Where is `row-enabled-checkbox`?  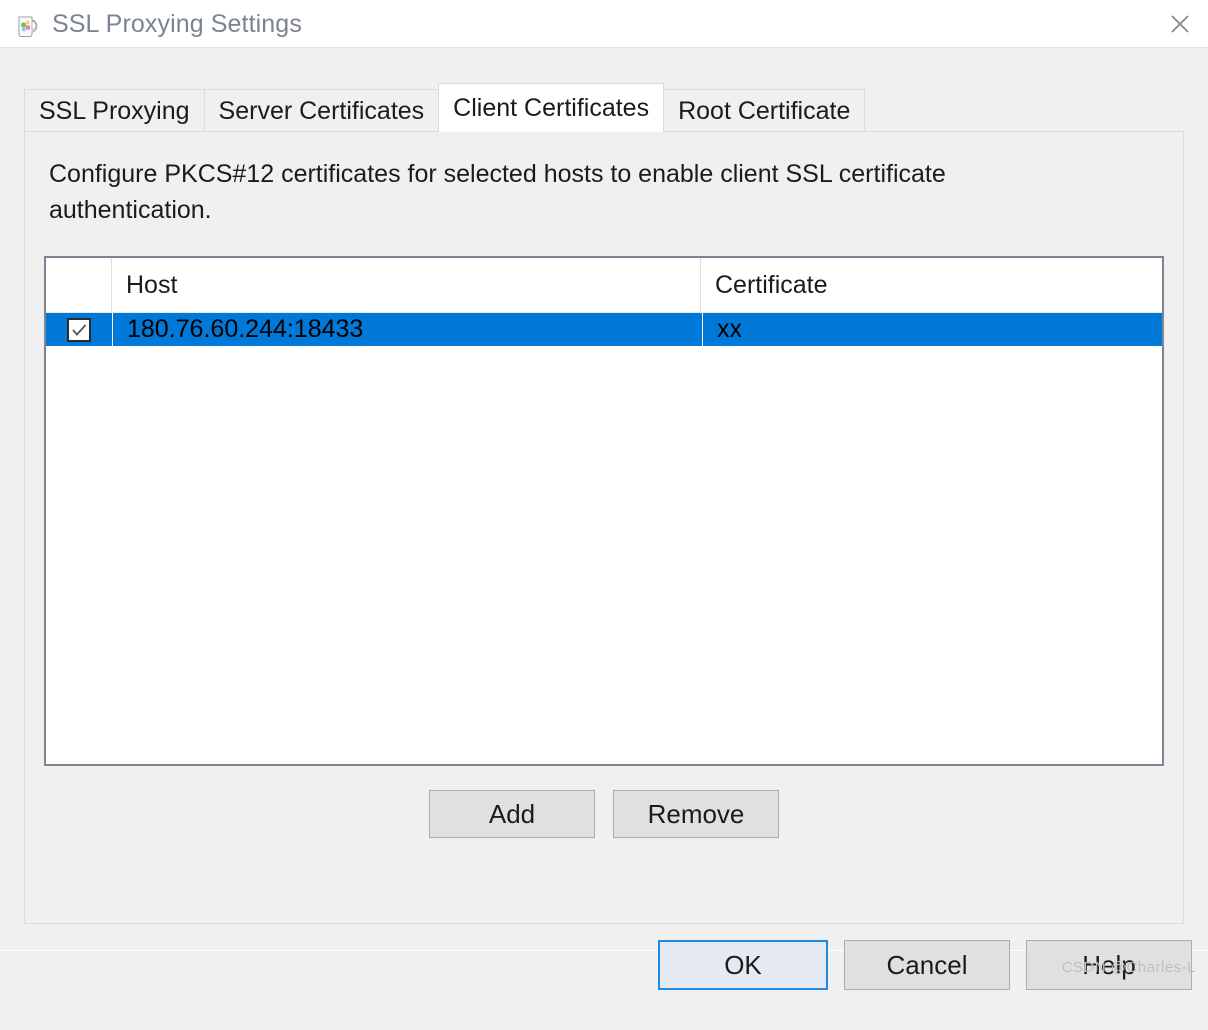
row-enabled-checkbox is located at coordinates (79, 329).